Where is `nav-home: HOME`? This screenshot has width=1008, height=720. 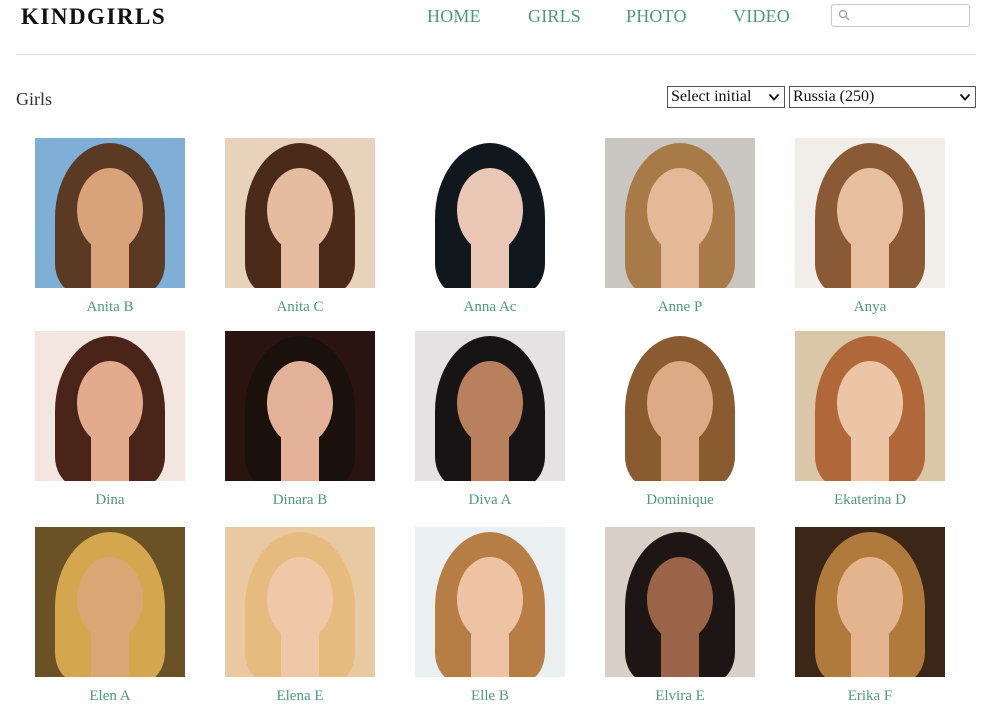
nav-home: HOME is located at coordinates (454, 16).